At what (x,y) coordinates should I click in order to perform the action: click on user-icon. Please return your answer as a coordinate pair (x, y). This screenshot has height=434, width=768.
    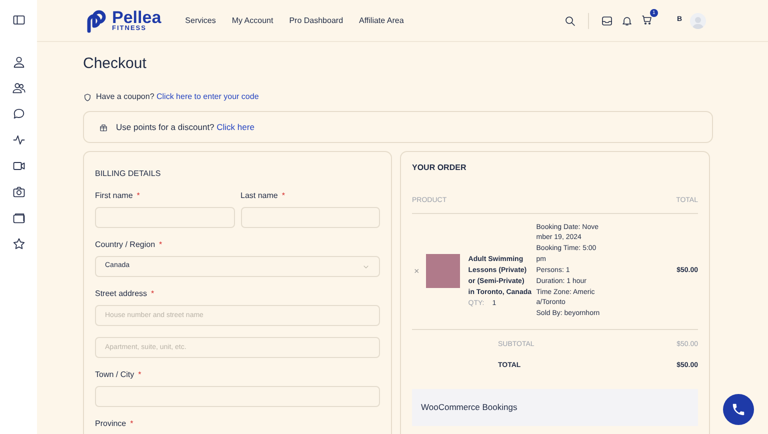
    Looking at the image, I should click on (19, 62).